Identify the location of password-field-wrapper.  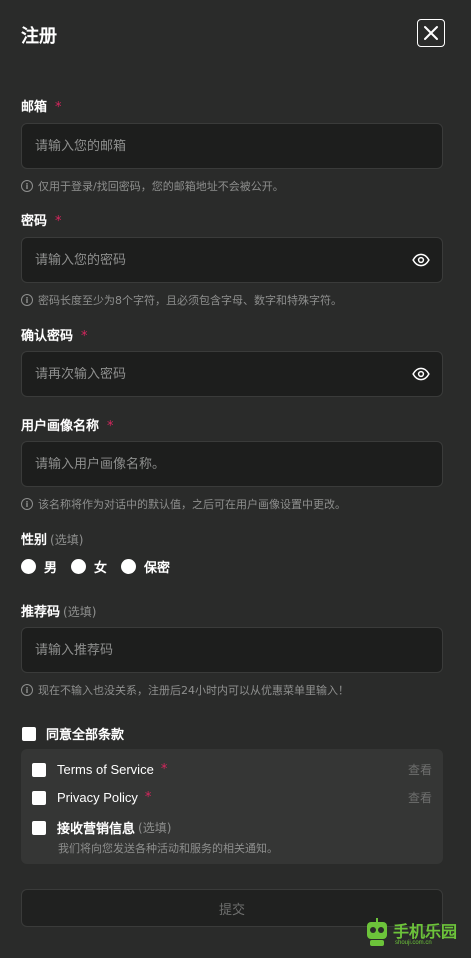
(232, 260).